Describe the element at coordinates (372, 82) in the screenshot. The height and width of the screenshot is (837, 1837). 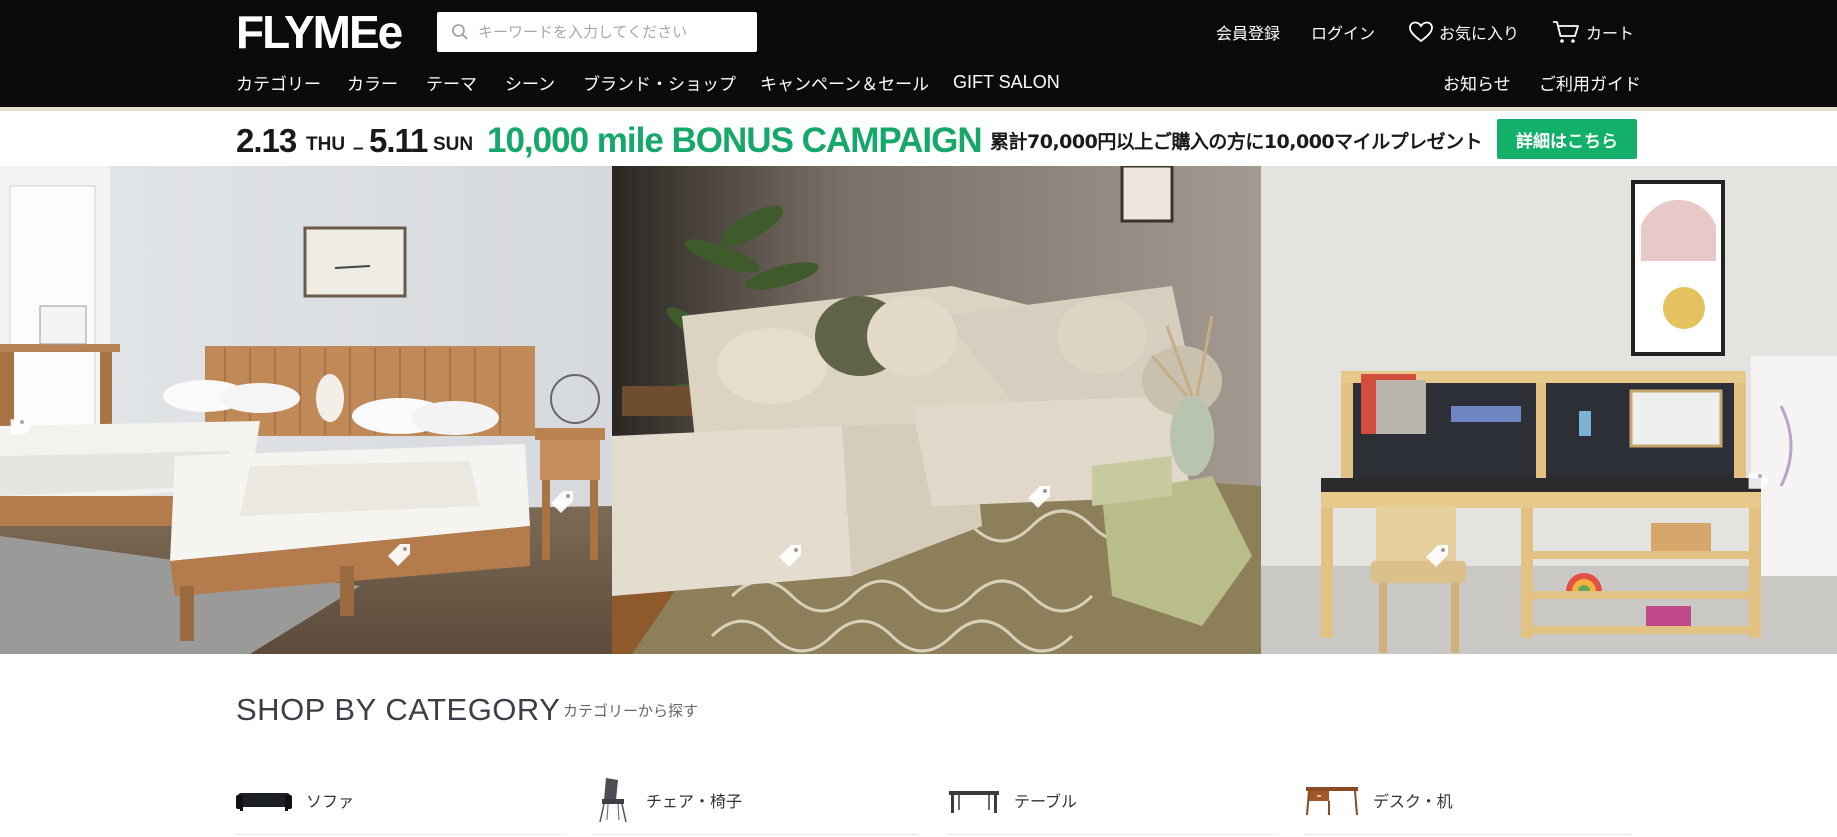
I see `nav-color: カラー` at that location.